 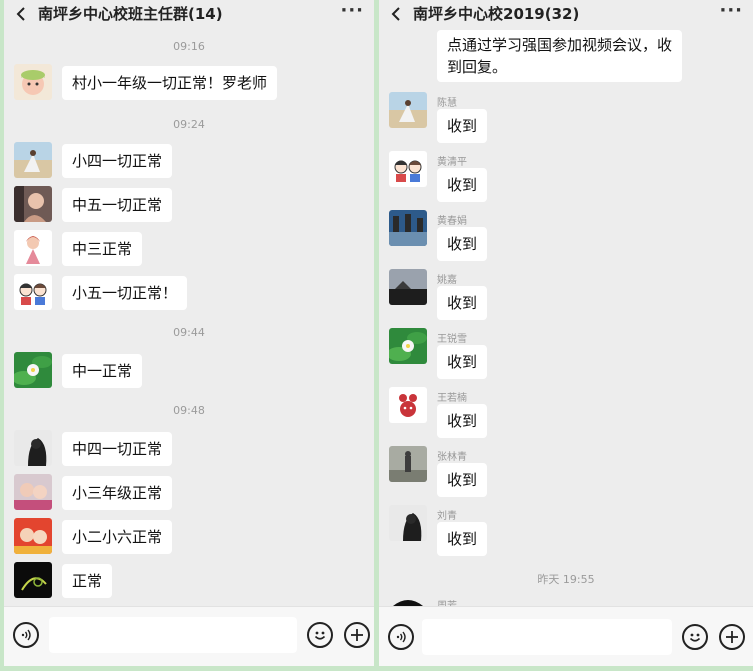 I want to click on message-bubble: 小四一切正常, so click(x=117, y=161).